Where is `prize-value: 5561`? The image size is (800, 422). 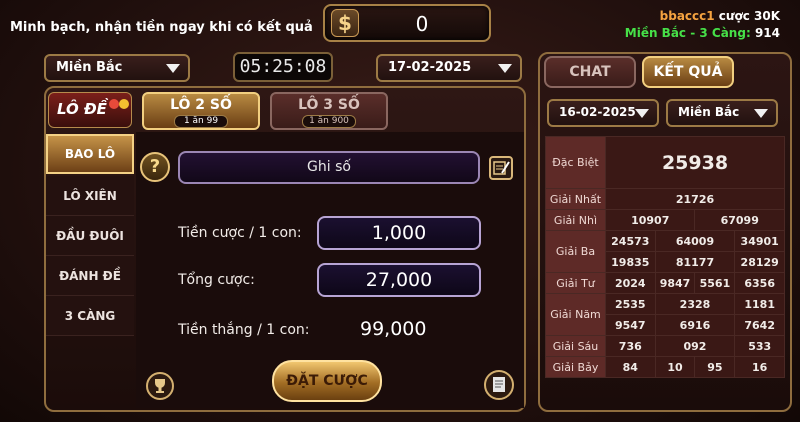
prize-value: 5561 is located at coordinates (715, 283).